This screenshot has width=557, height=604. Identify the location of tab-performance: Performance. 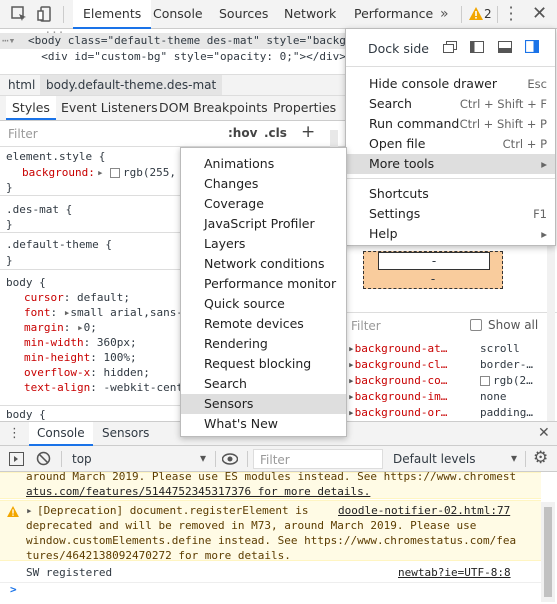
(393, 14).